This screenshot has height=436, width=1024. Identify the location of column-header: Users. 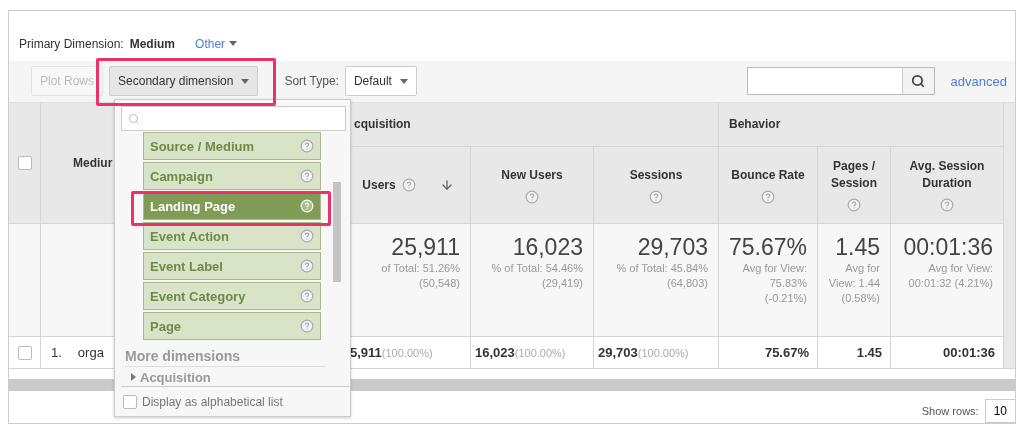
(379, 185).